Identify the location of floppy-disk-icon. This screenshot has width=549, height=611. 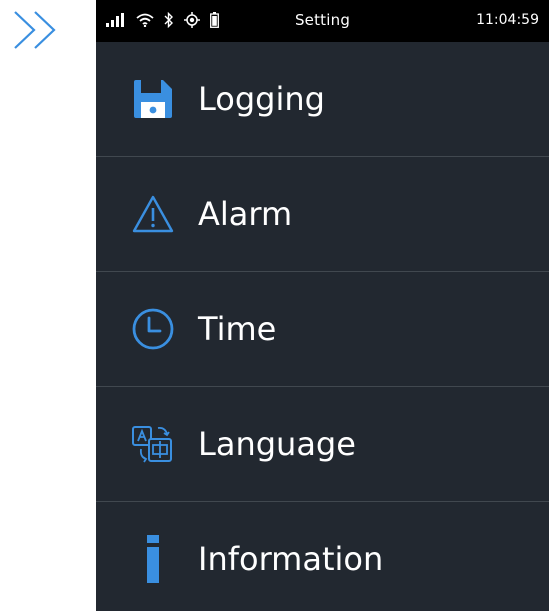
(153, 99).